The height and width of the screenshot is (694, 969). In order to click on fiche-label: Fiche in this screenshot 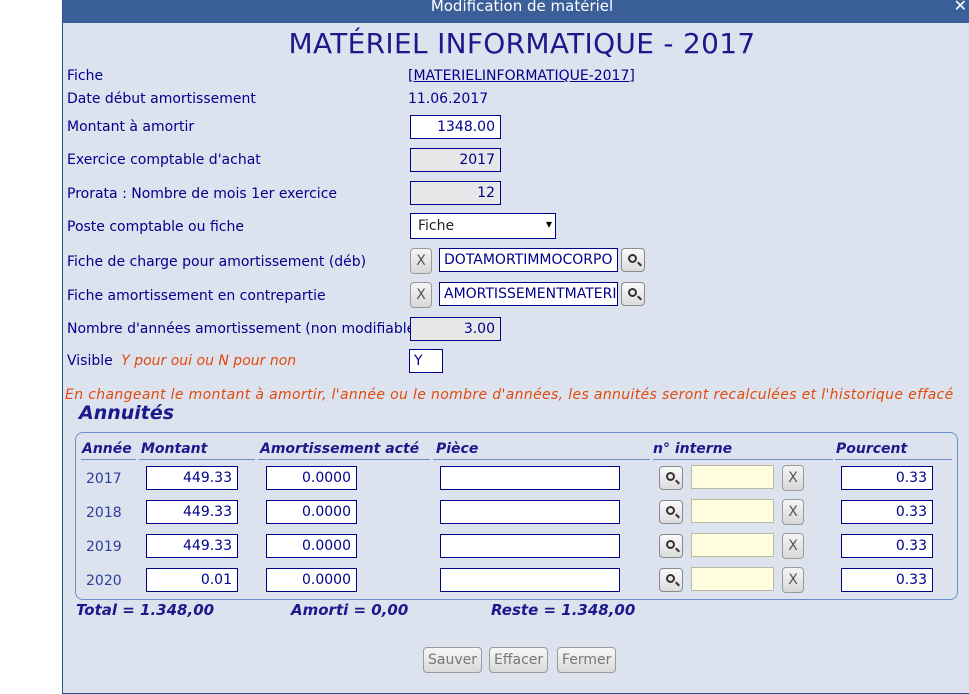, I will do `click(85, 76)`.